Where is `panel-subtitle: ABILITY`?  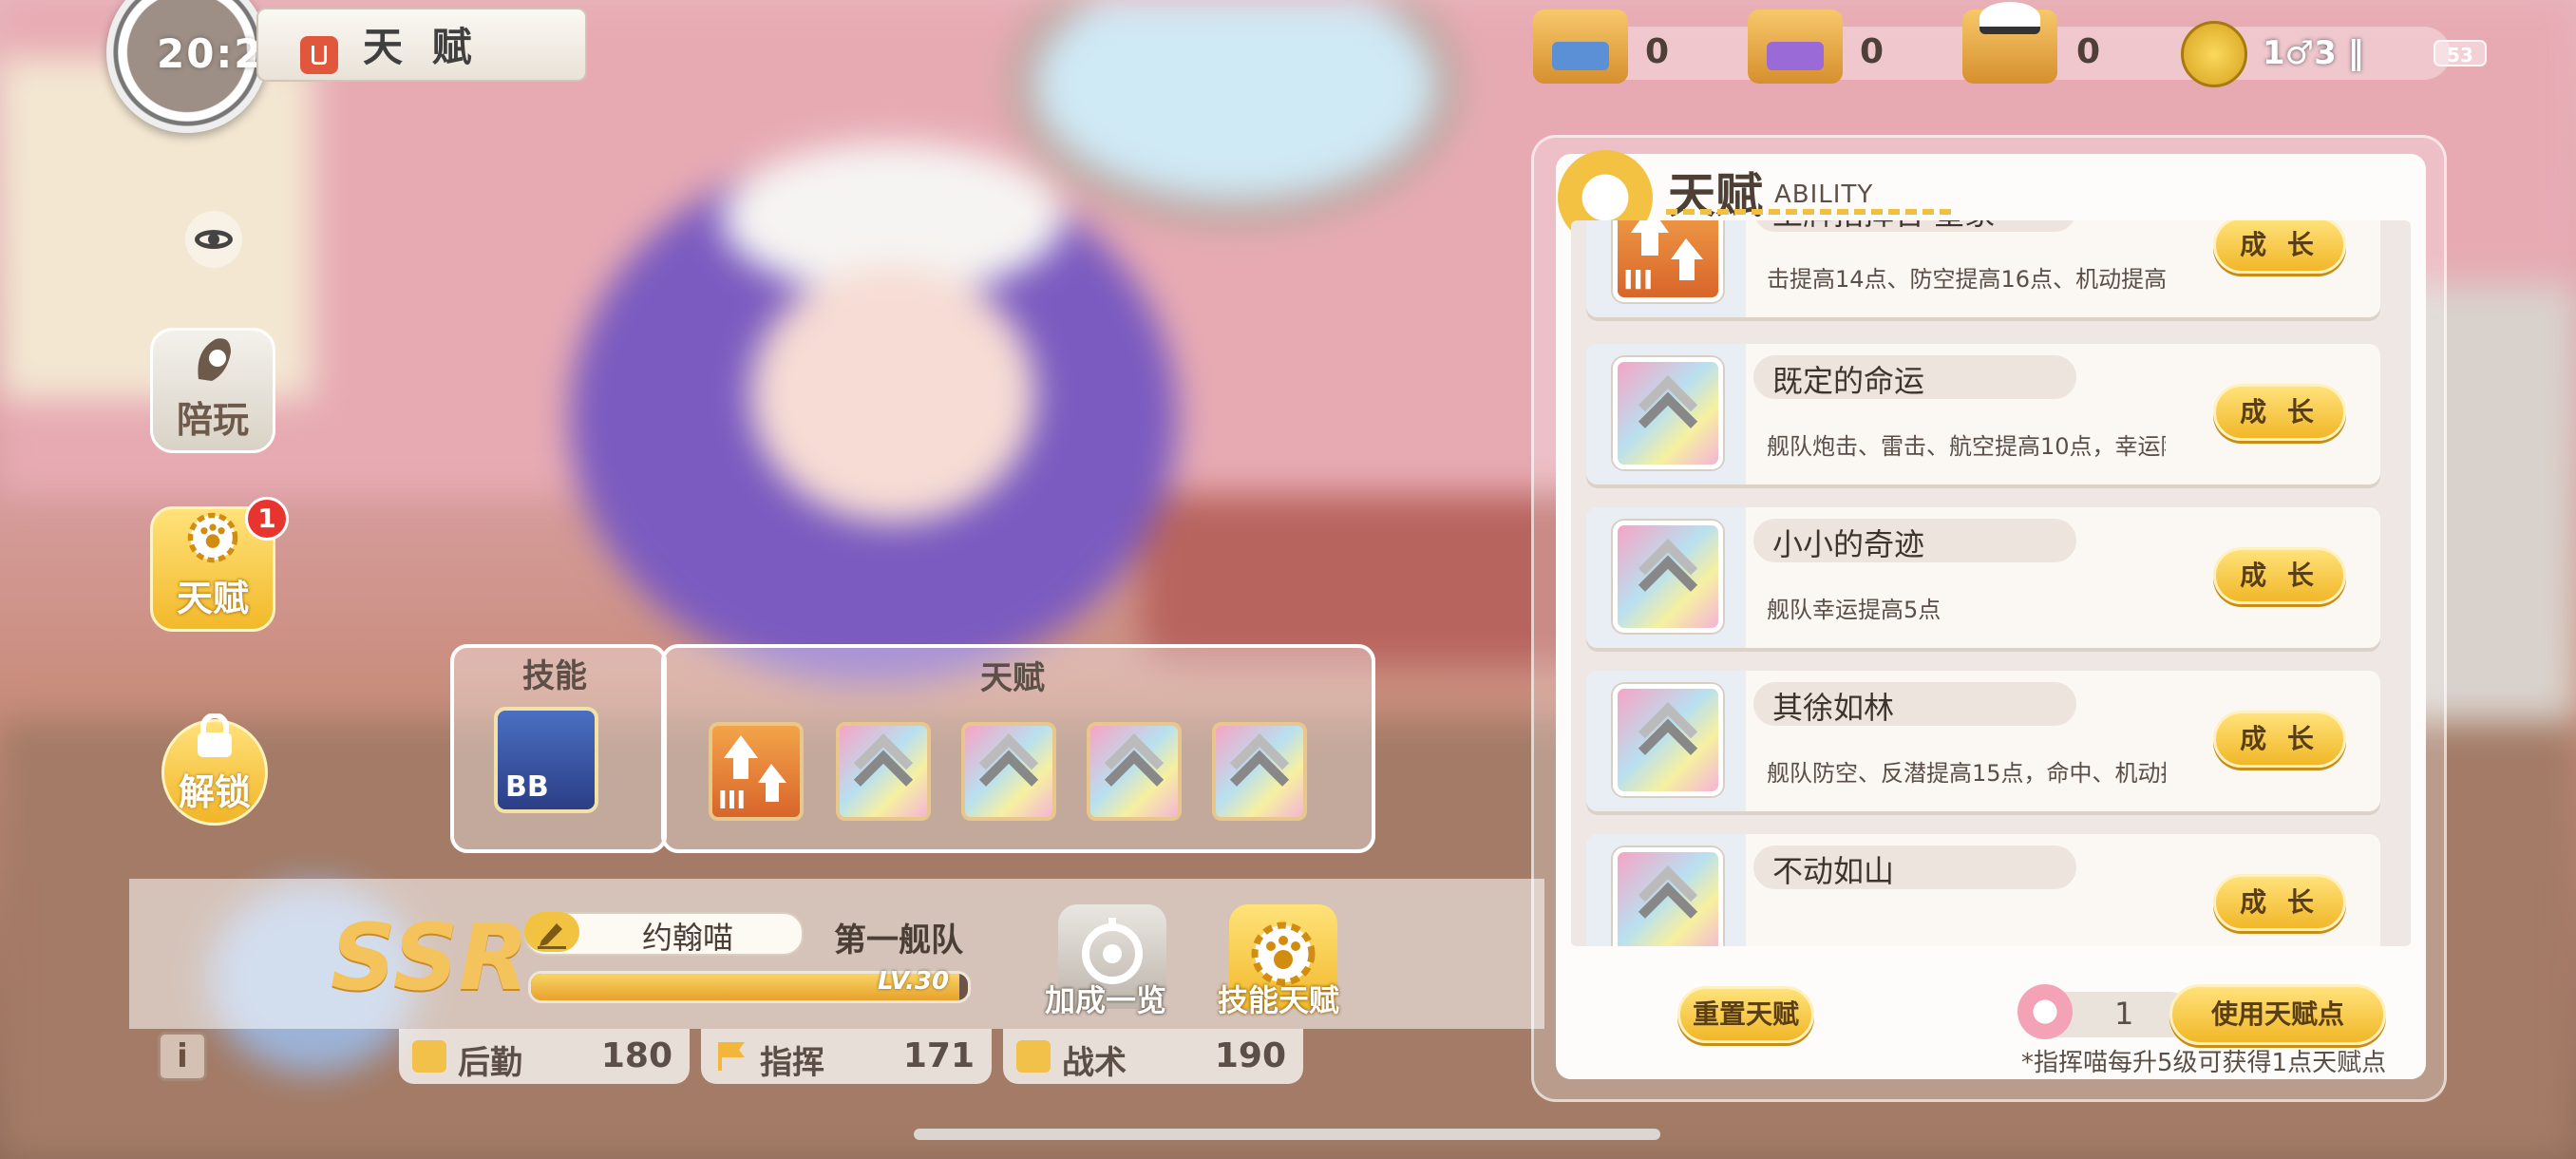
panel-subtitle: ABILITY is located at coordinates (1824, 194).